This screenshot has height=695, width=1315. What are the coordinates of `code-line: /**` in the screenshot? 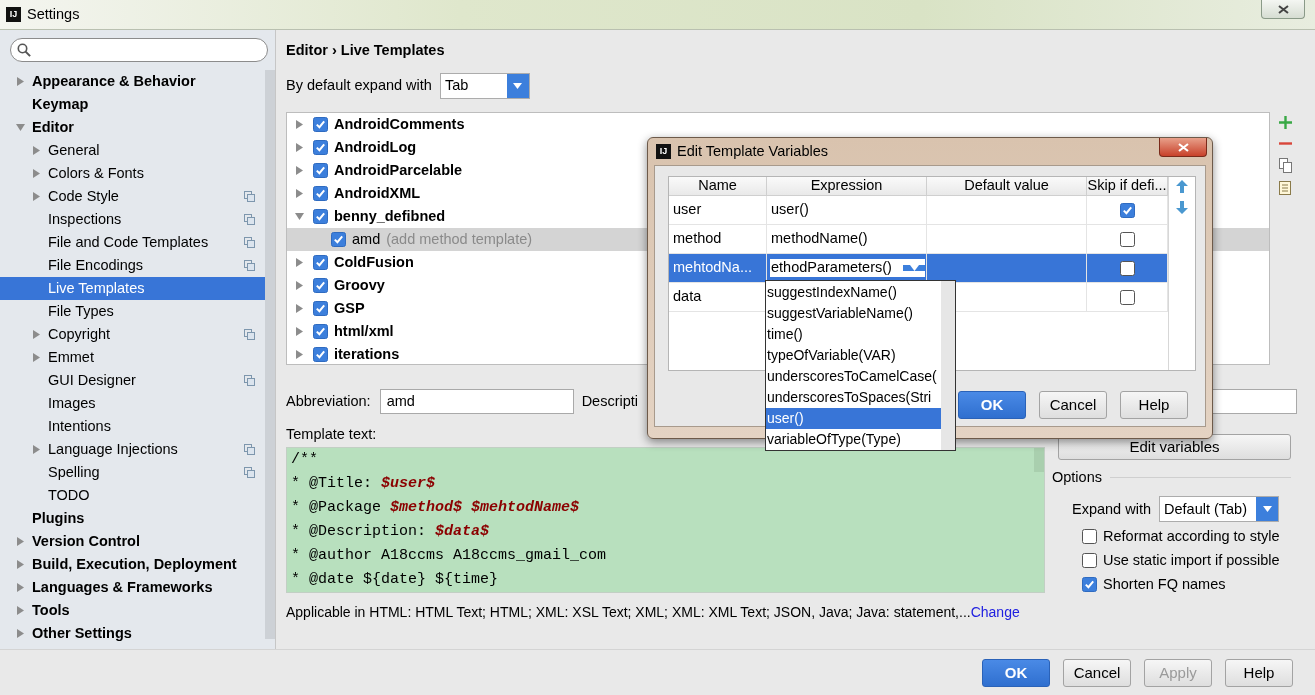 It's located at (305, 461).